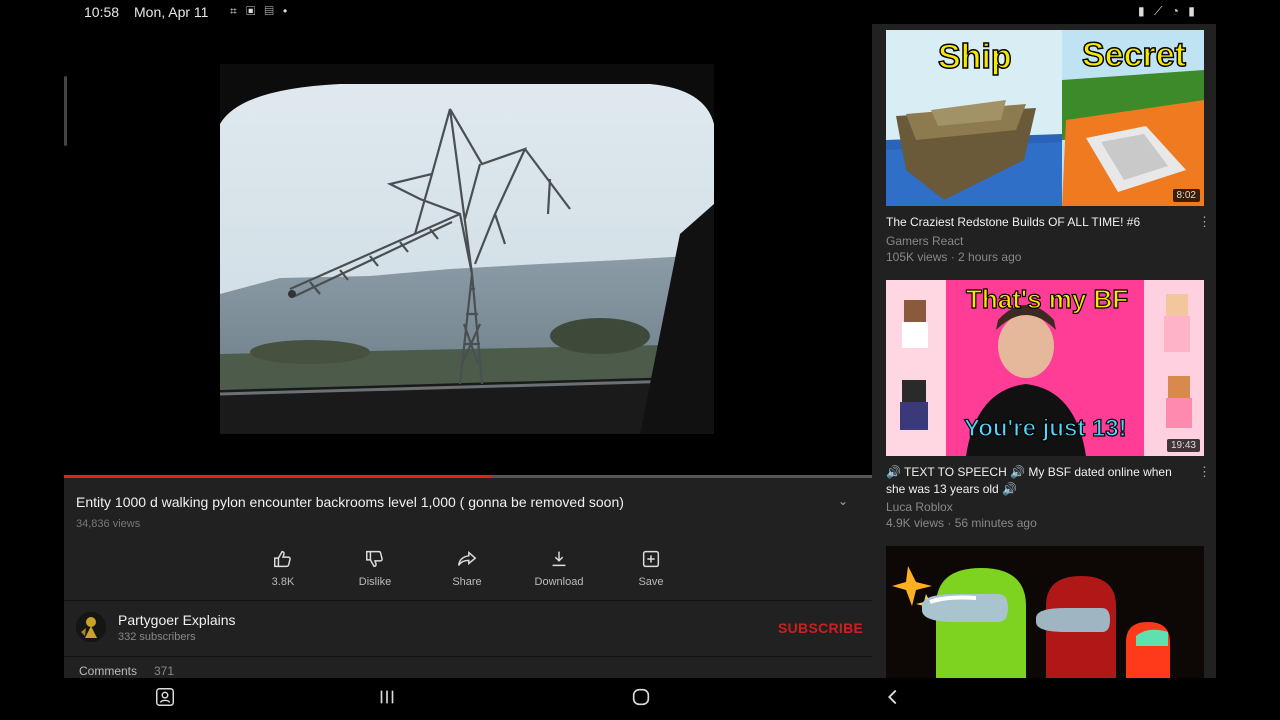 Image resolution: width=1280 pixels, height=720 pixels. I want to click on back-icon, so click(893, 698).